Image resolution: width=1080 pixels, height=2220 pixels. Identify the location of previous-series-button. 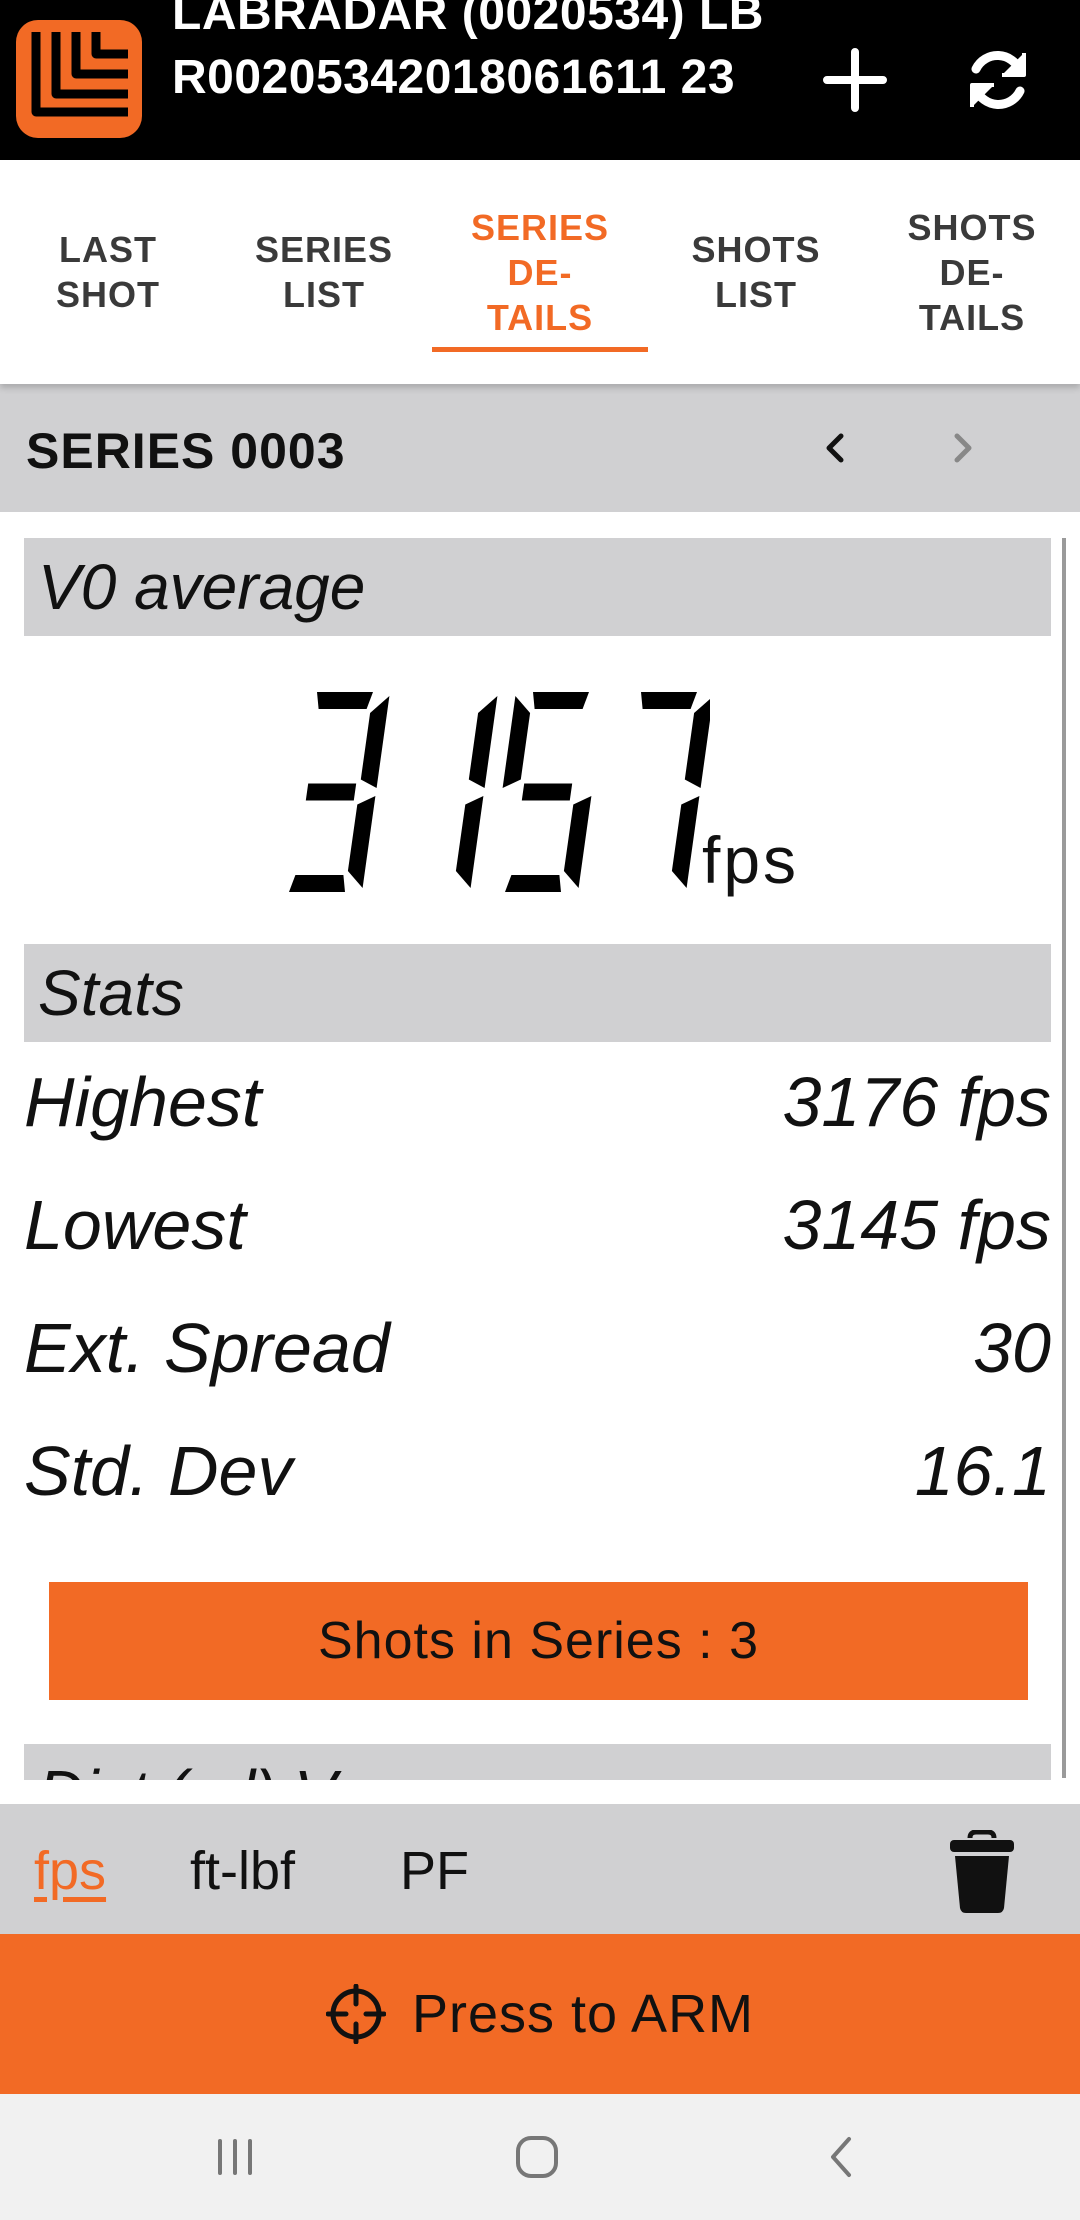
(835, 448).